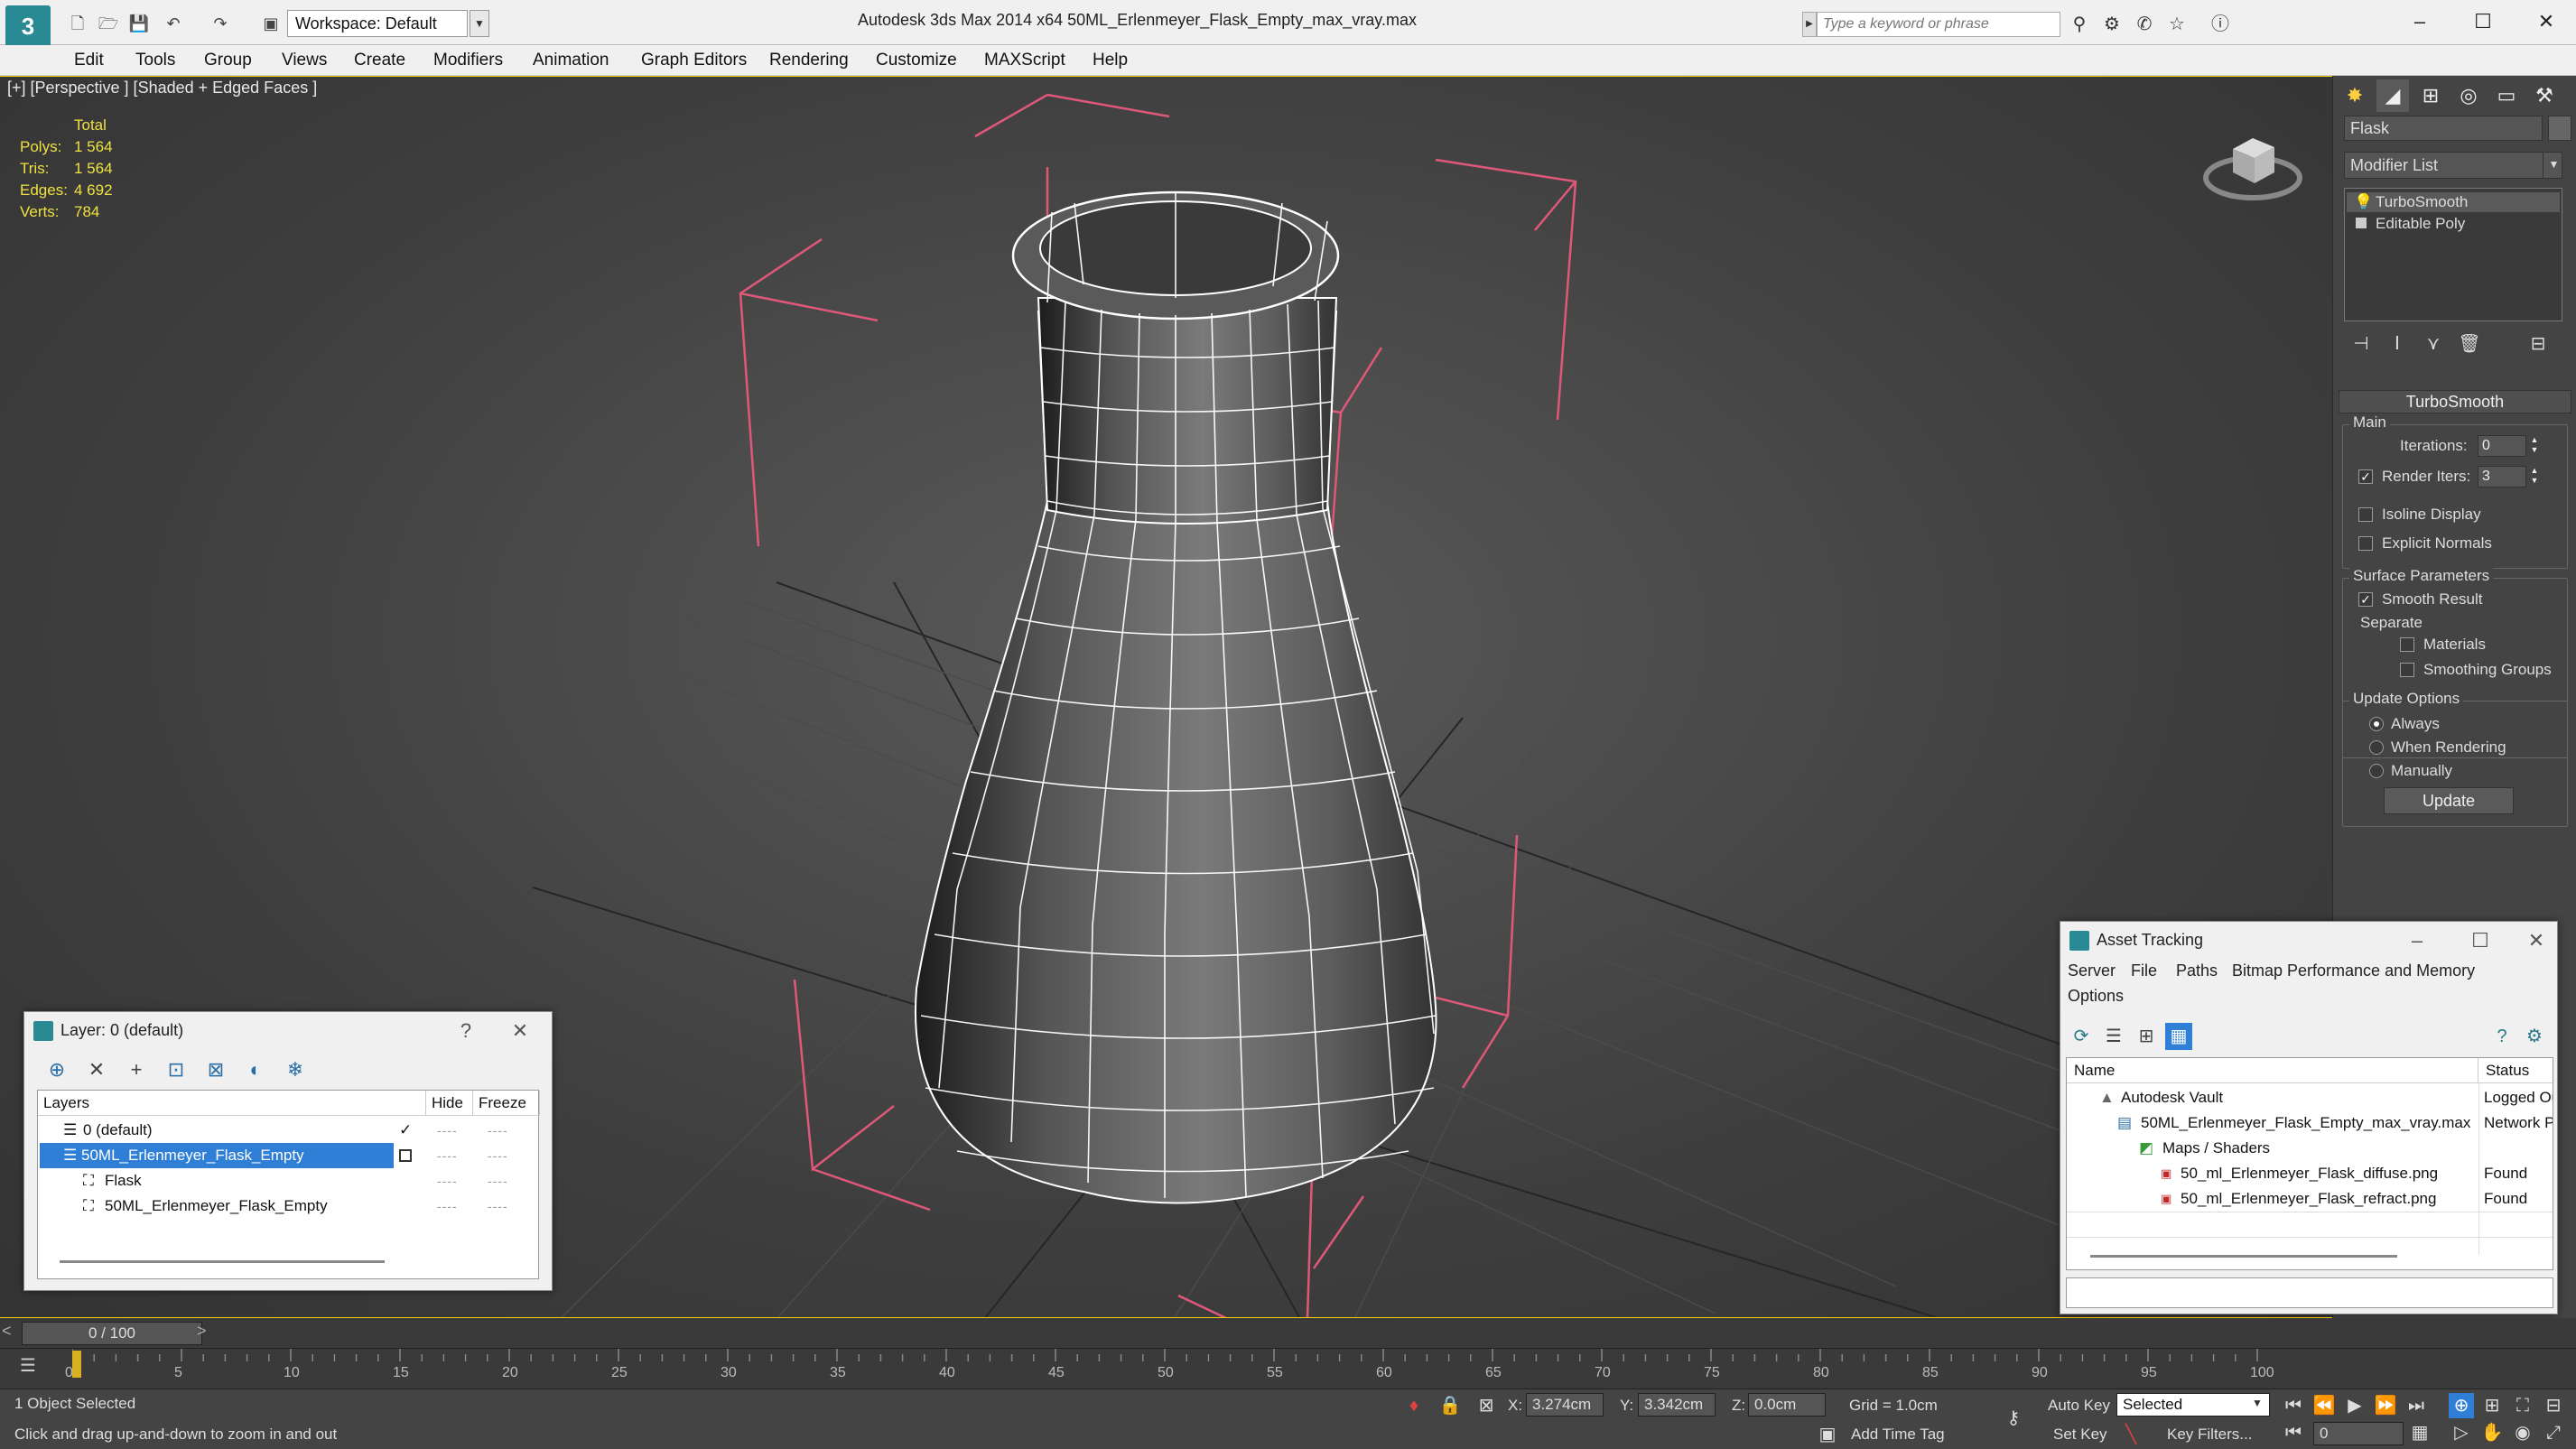 The width and height of the screenshot is (2576, 1449). What do you see at coordinates (1677, 1404) in the screenshot?
I see `y-coordinate-field: 3.342cm` at bounding box center [1677, 1404].